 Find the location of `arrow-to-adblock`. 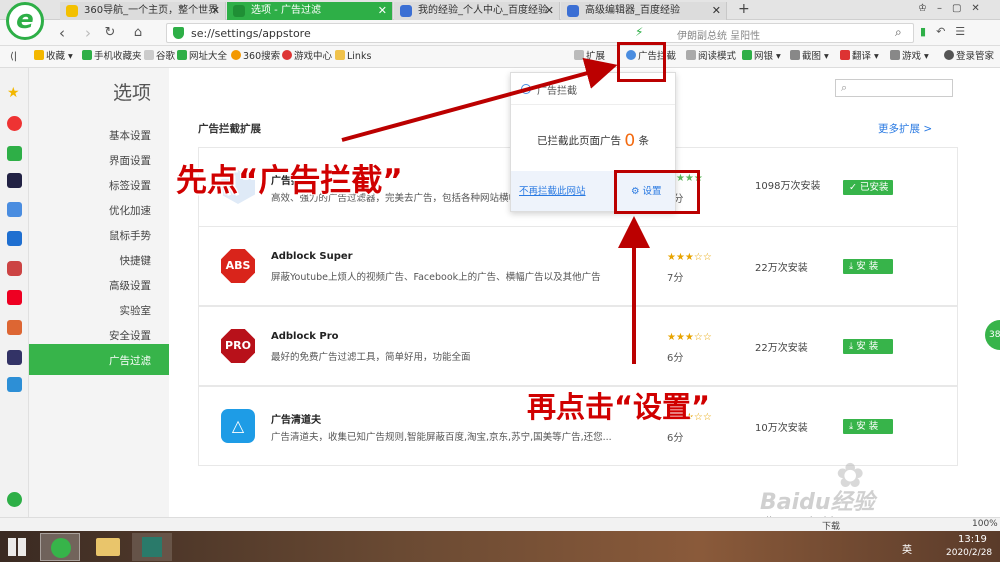

arrow-to-adblock is located at coordinates (479, 99).